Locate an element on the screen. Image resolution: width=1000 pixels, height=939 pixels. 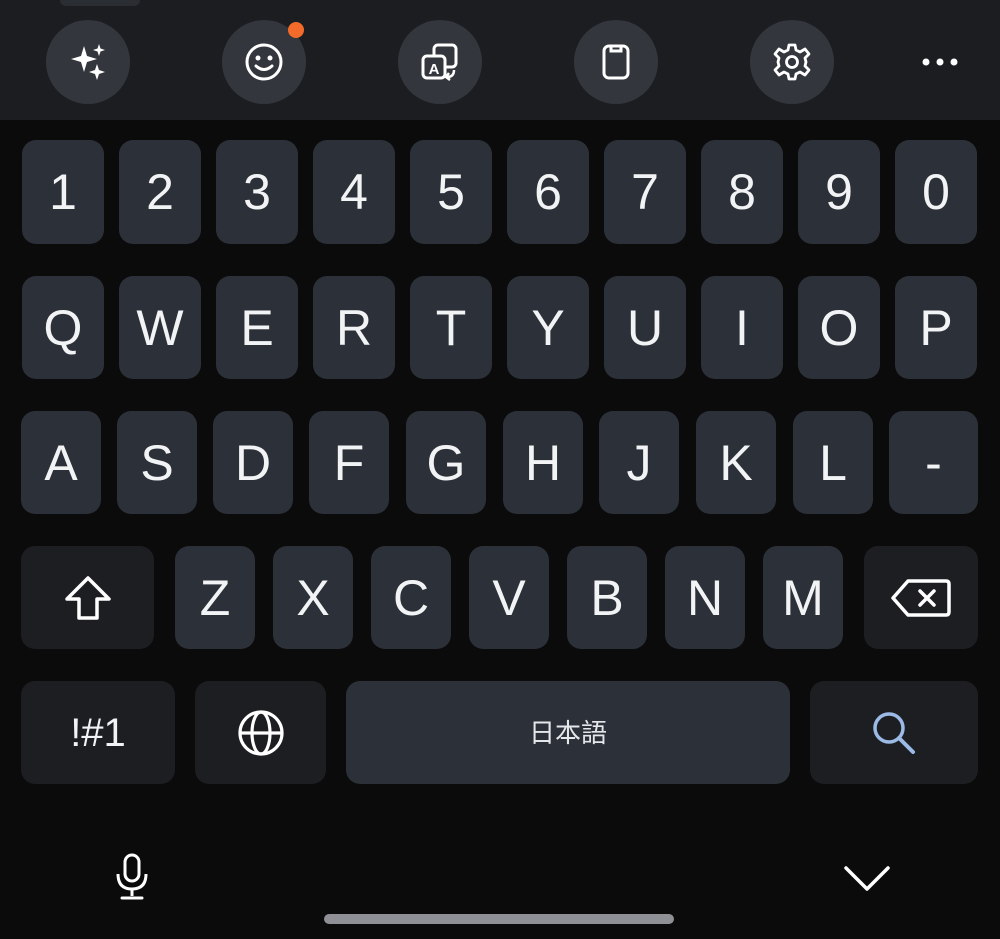
key-label: L is located at coordinates (833, 462).